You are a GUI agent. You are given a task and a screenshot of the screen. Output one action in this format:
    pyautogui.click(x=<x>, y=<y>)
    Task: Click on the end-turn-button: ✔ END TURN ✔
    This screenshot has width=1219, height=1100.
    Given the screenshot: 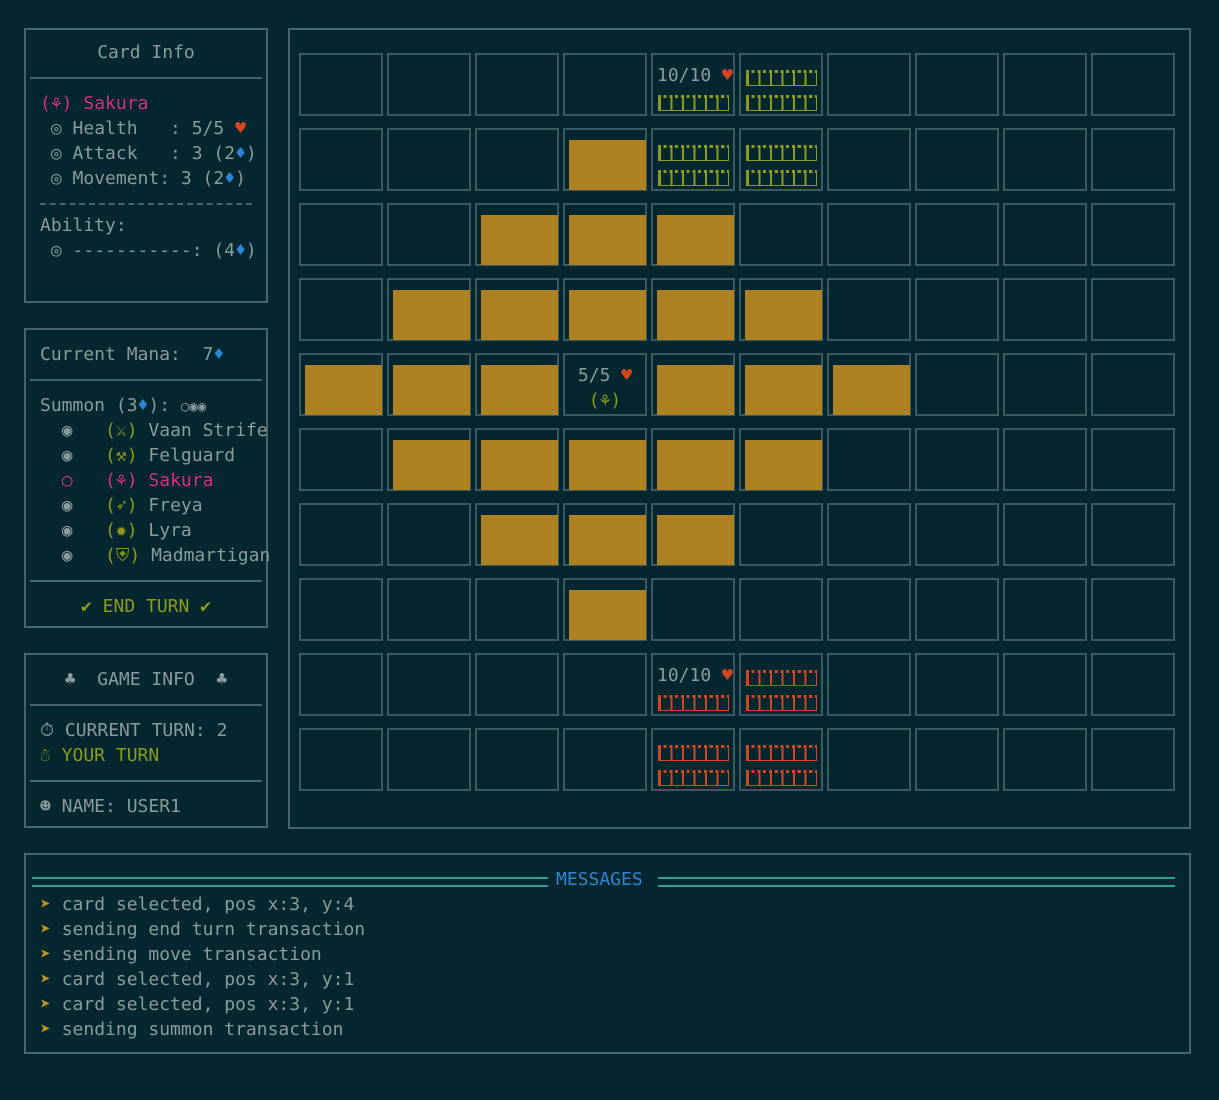 What is the action you would take?
    pyautogui.click(x=146, y=606)
    